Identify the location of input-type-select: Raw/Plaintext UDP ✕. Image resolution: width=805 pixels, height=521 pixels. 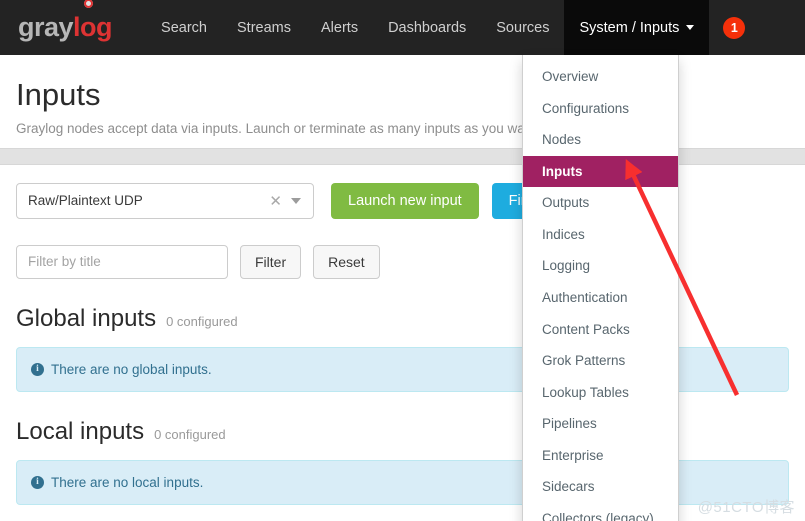
(165, 200).